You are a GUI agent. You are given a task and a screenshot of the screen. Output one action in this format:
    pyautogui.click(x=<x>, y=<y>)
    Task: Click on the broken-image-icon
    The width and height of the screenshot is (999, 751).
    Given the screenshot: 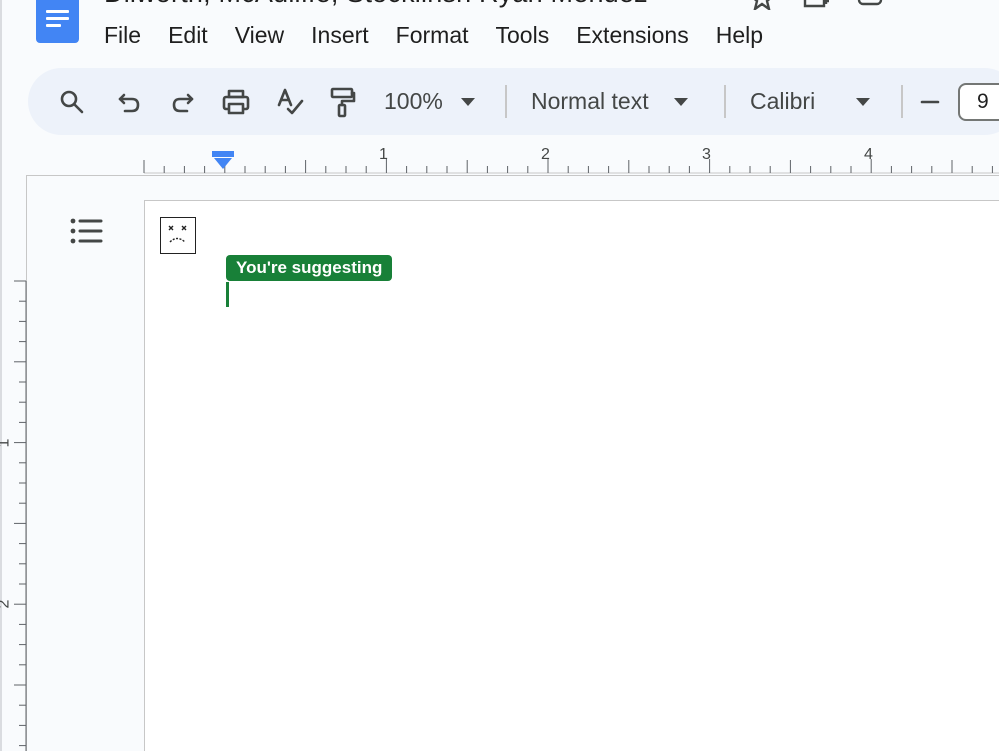 What is the action you would take?
    pyautogui.click(x=178, y=235)
    